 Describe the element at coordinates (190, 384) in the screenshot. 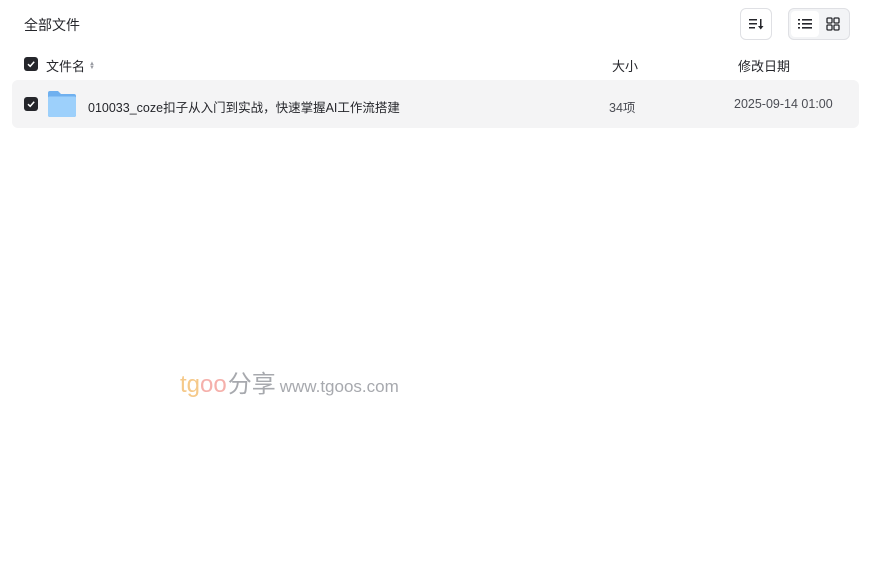

I see `watermark-brand-tg: tg` at that location.